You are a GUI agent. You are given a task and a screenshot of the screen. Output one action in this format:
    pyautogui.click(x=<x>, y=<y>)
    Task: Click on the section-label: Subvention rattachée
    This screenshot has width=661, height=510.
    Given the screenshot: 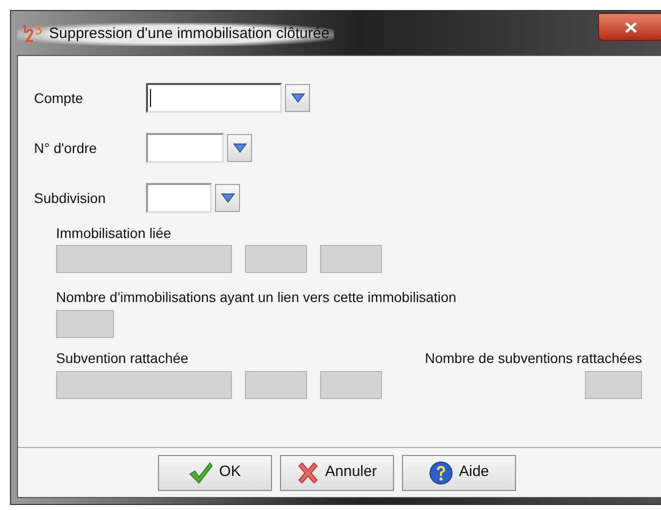 What is the action you would take?
    pyautogui.click(x=122, y=357)
    